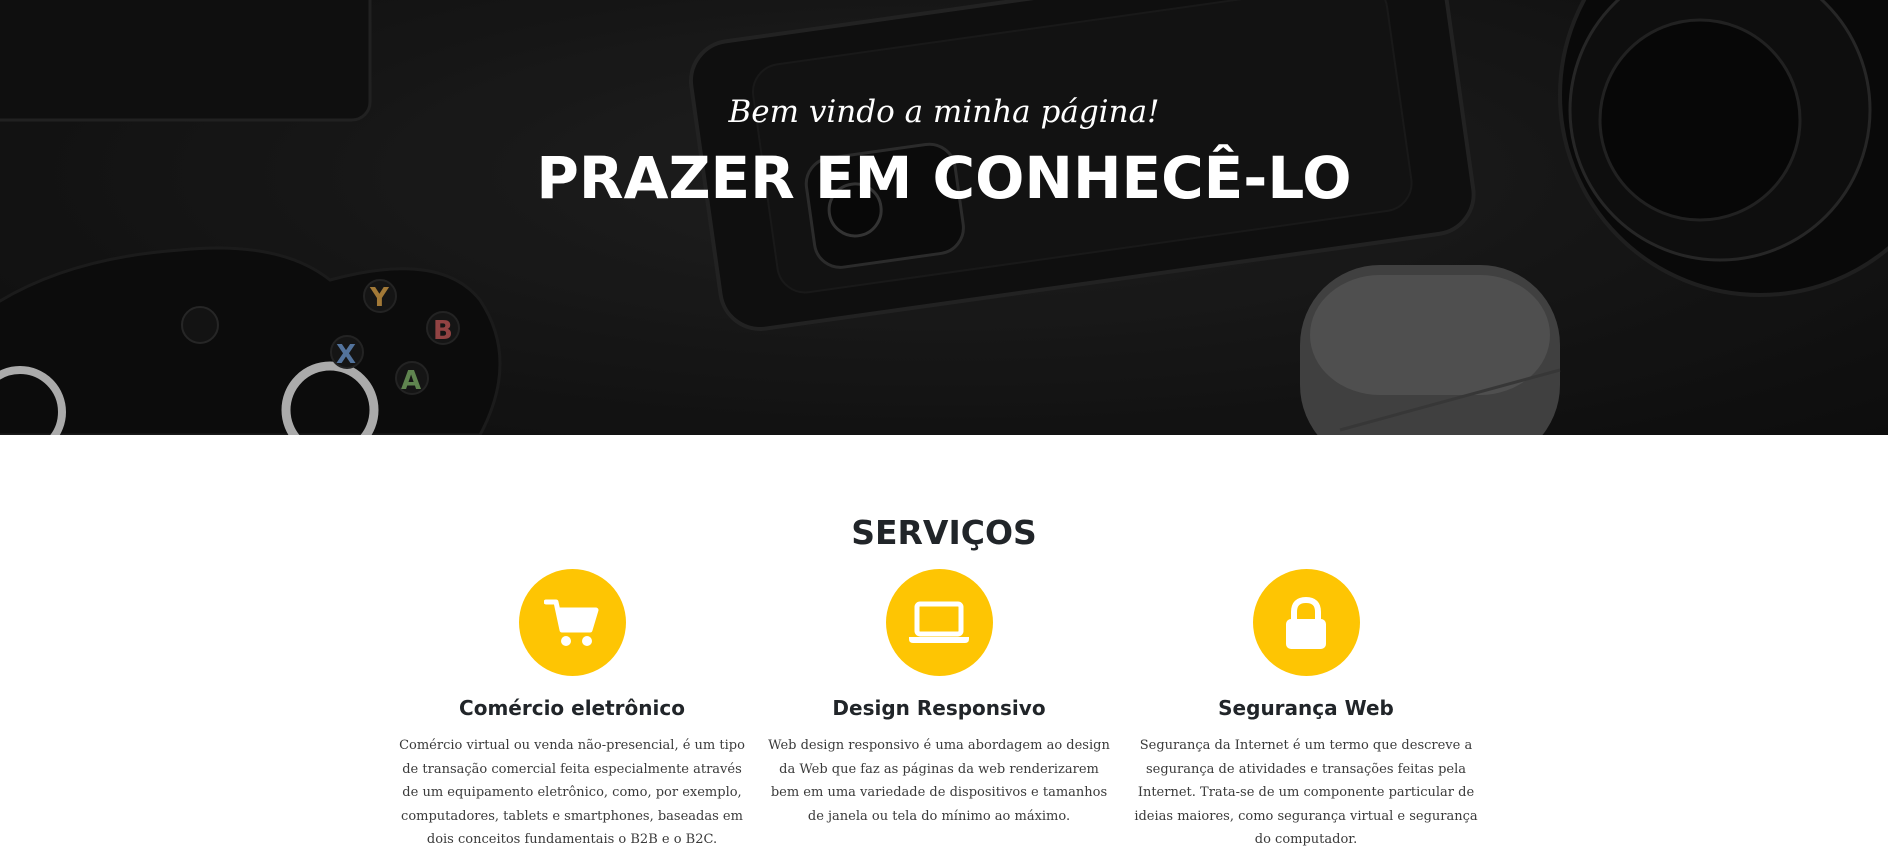 This screenshot has width=1888, height=858. I want to click on shopping-cart-icon, so click(572, 622).